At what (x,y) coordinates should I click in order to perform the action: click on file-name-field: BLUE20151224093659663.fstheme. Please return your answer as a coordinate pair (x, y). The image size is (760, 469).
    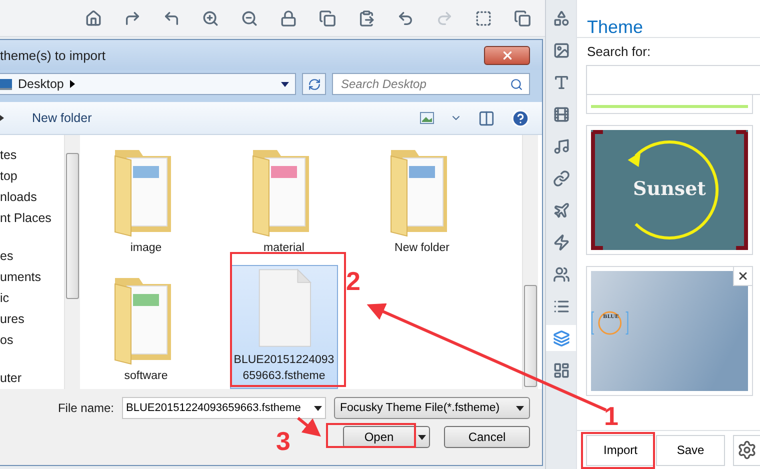
    Looking at the image, I should click on (224, 408).